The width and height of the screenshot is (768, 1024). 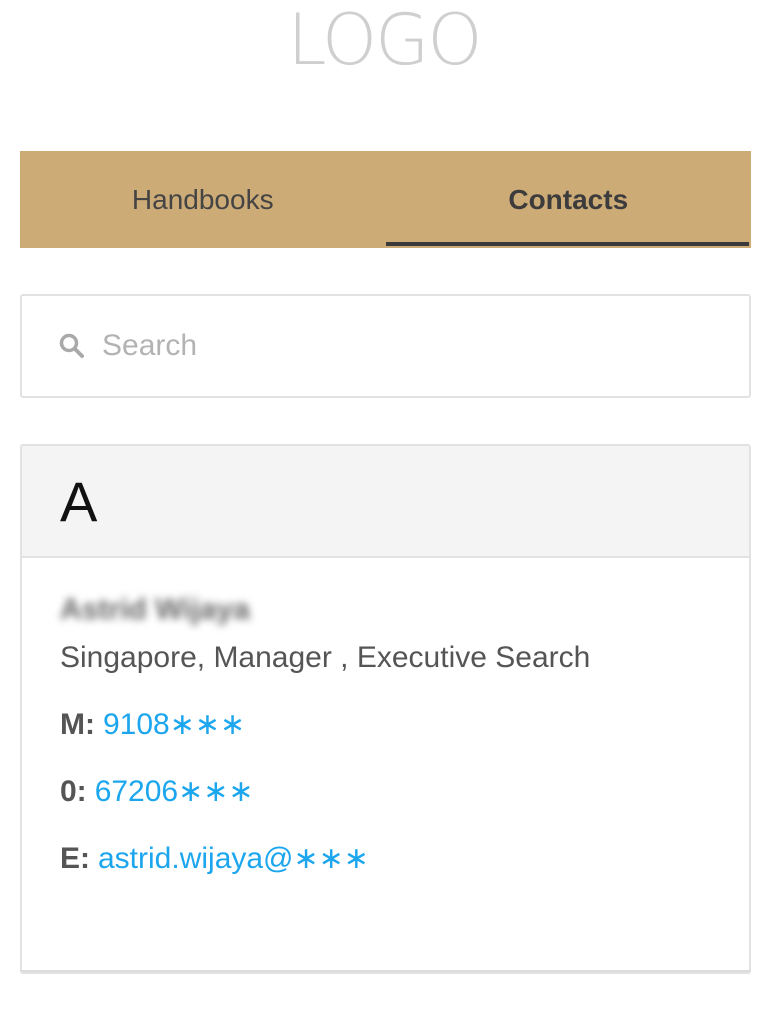 I want to click on contact-role: Singapore, Manager , Executive Search, so click(x=325, y=657).